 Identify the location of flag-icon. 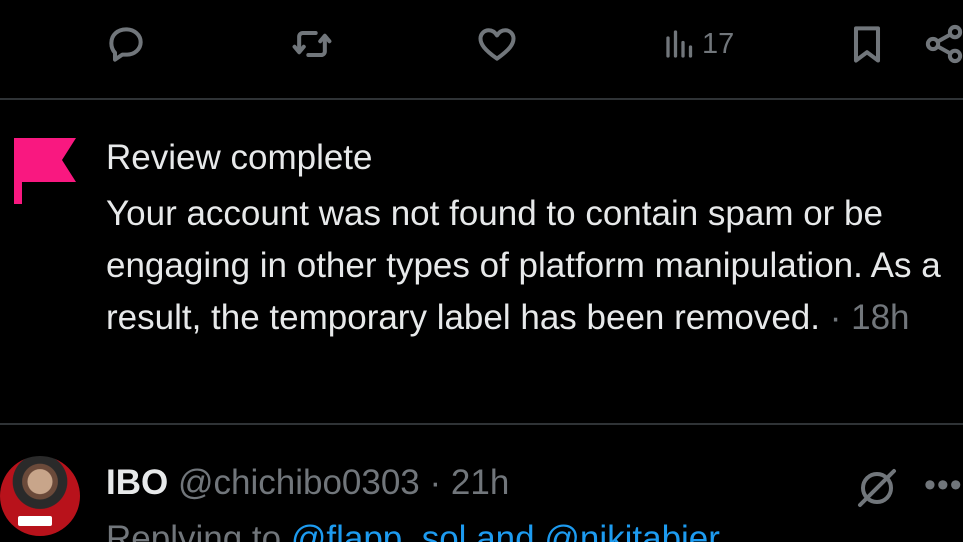
(45, 171).